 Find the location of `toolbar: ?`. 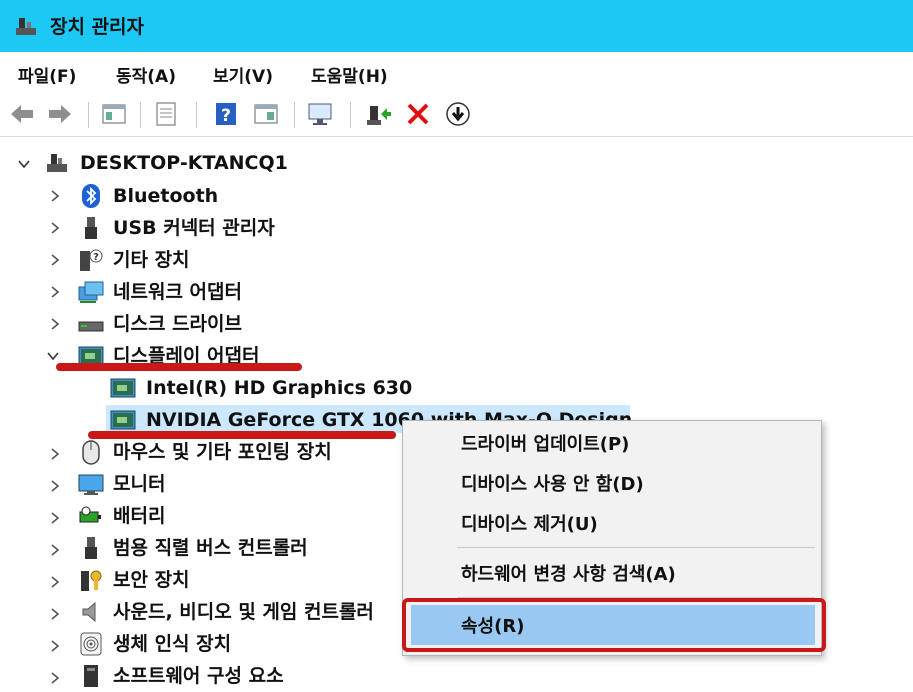

toolbar: ? is located at coordinates (456, 115).